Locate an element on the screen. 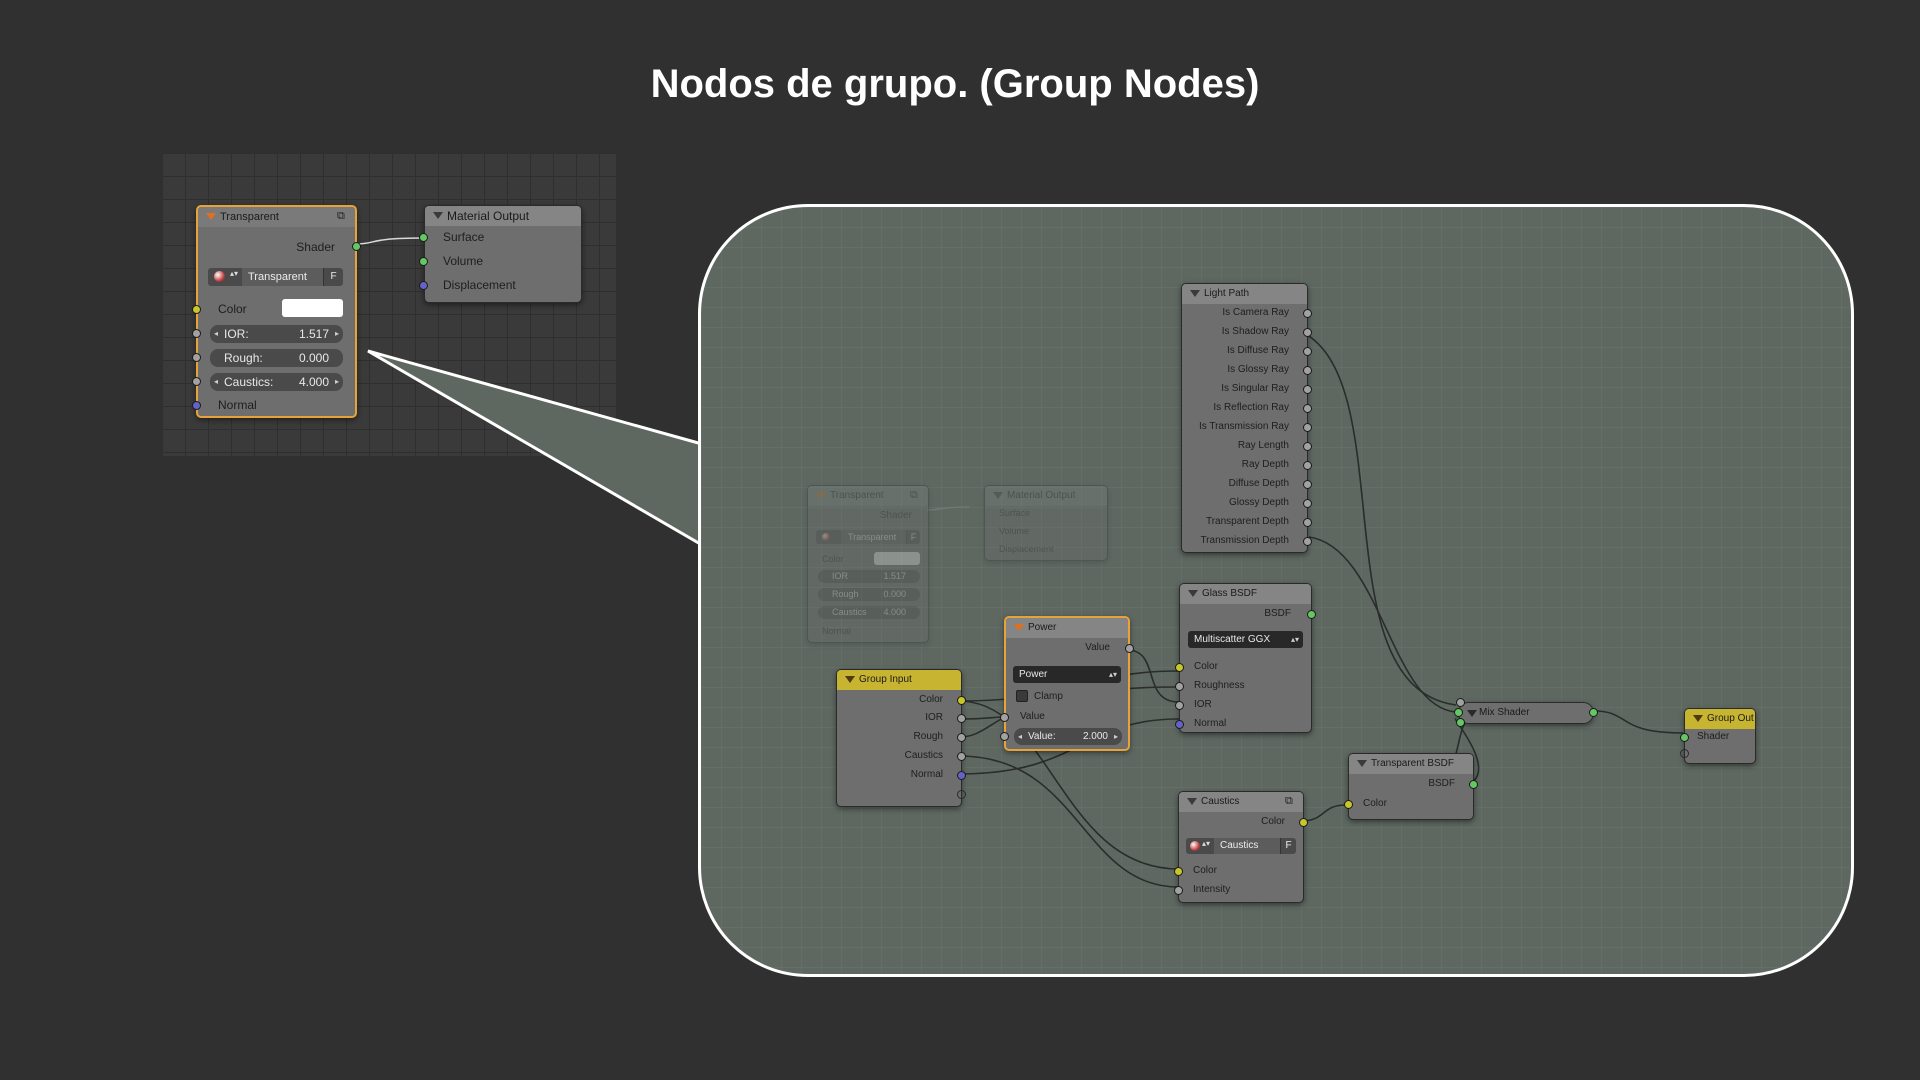 The height and width of the screenshot is (1080, 1920). transparent-bsdf-output-socket is located at coordinates (1473, 784).